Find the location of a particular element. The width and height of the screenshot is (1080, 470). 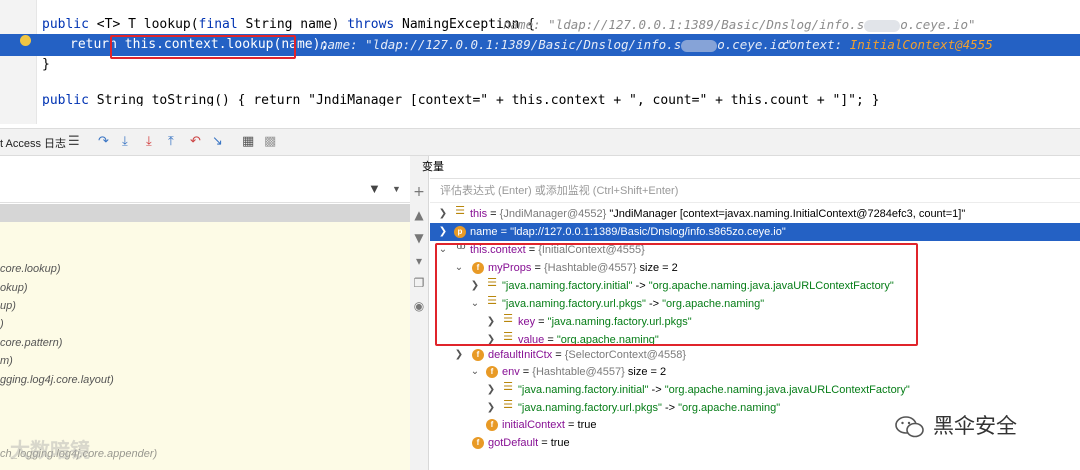

debug-toolbar: t Access 日志 ☰ ↷ ⤓ ⤓ ⤒ ↶ ↘ ▦ ▩ is located at coordinates (540, 142).